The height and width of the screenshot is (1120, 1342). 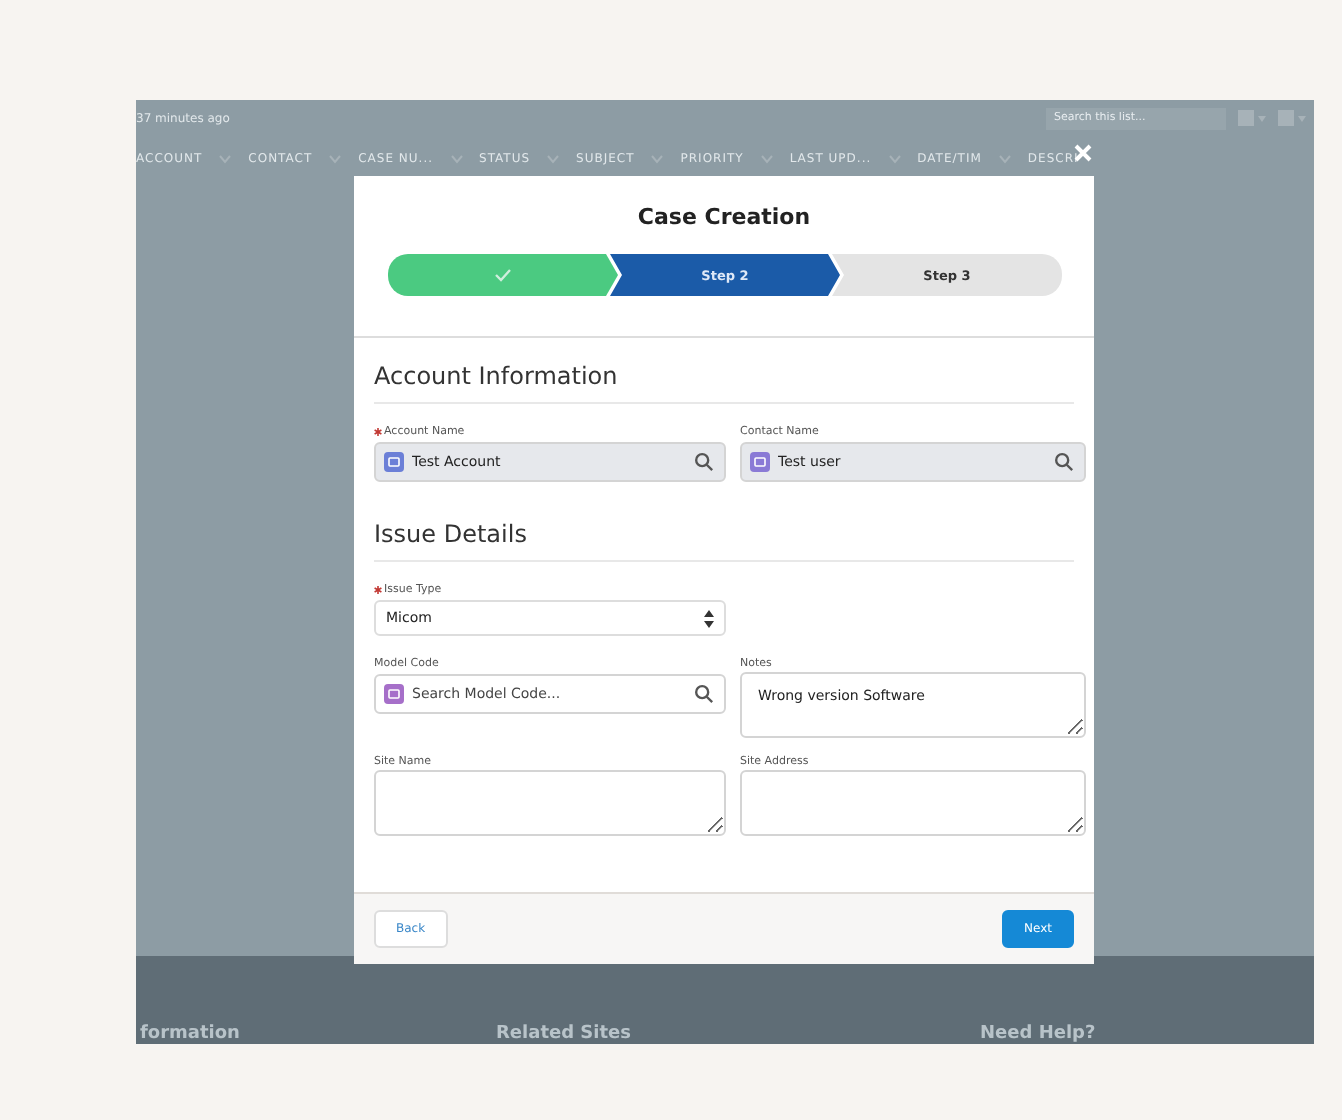 What do you see at coordinates (724, 371) in the screenshot?
I see `section-heading: Account Information` at bounding box center [724, 371].